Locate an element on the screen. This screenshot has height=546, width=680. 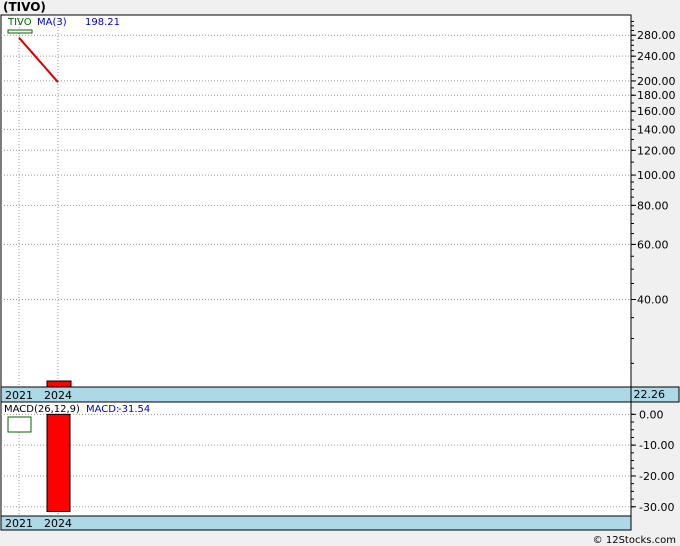
macd-bars is located at coordinates (58, 463).